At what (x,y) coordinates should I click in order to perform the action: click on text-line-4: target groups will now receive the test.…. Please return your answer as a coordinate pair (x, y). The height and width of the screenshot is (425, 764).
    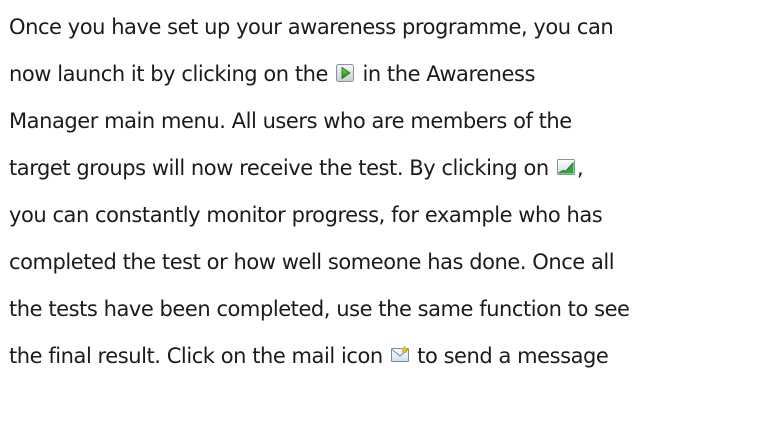
    Looking at the image, I should click on (386, 168).